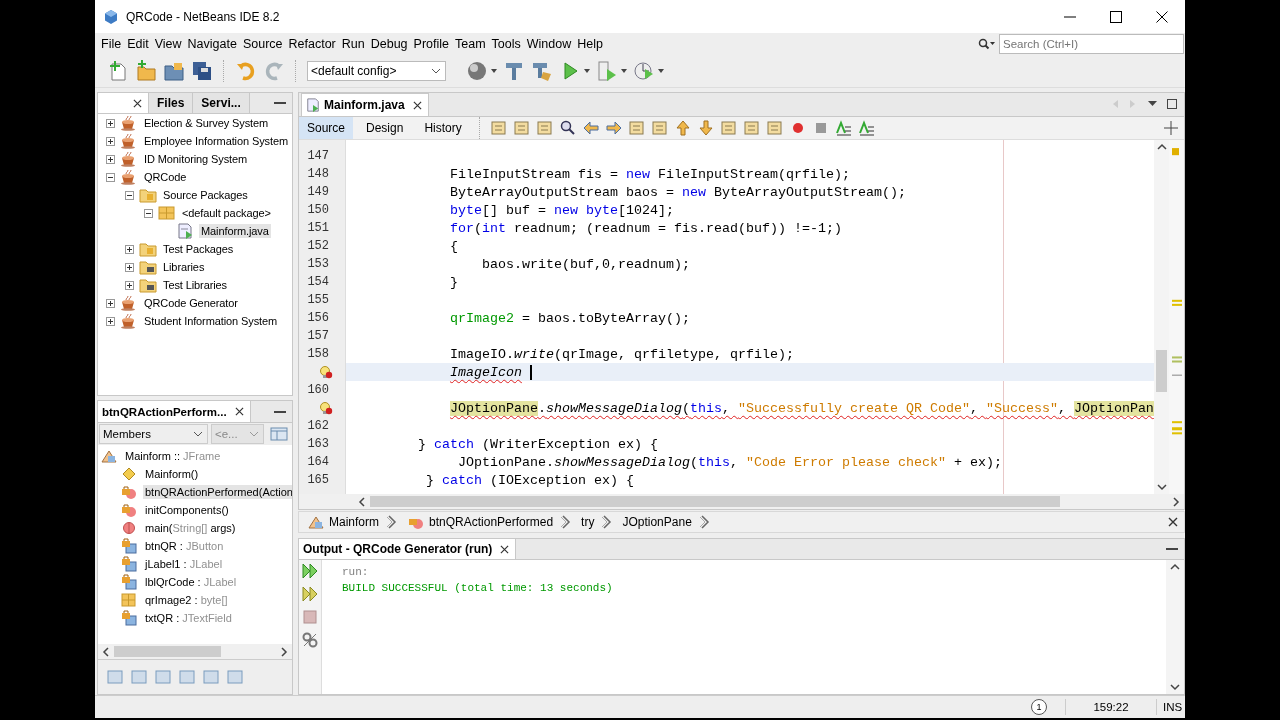 The image size is (1280, 720). I want to click on breadcrumb-item: btnQRActionPerformed, so click(491, 522).